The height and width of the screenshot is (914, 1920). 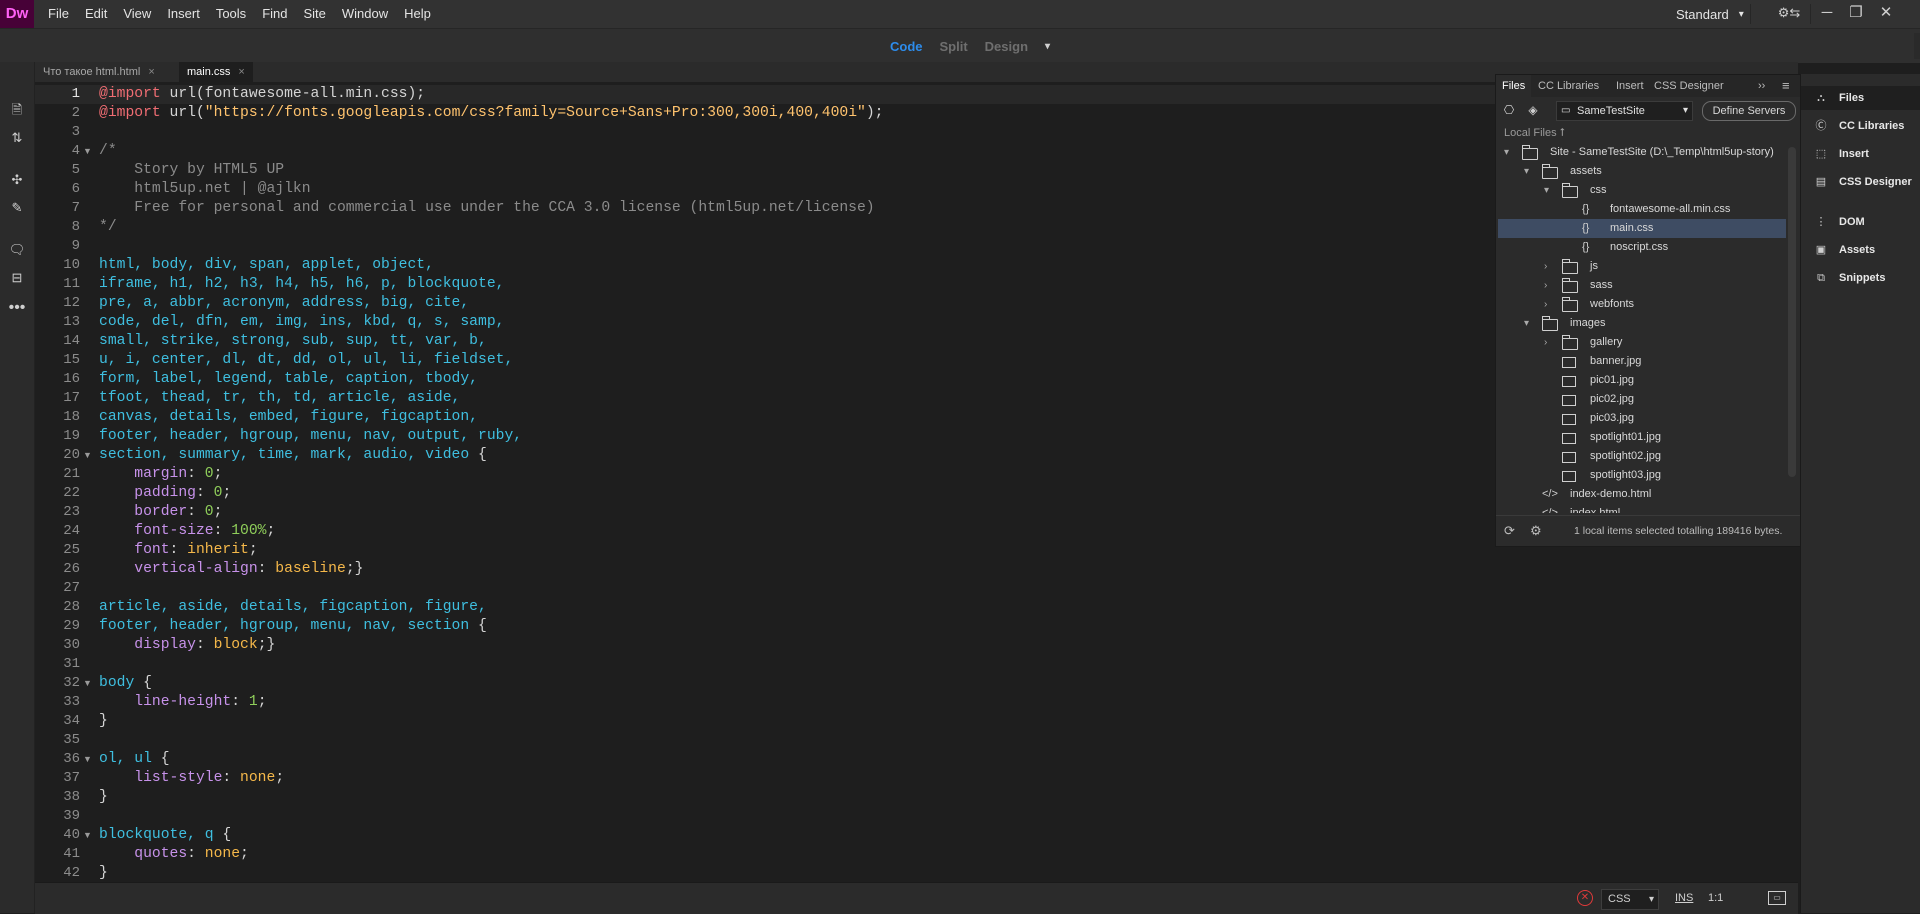 I want to click on connect-server-icon: ⎔, so click(x=1509, y=110).